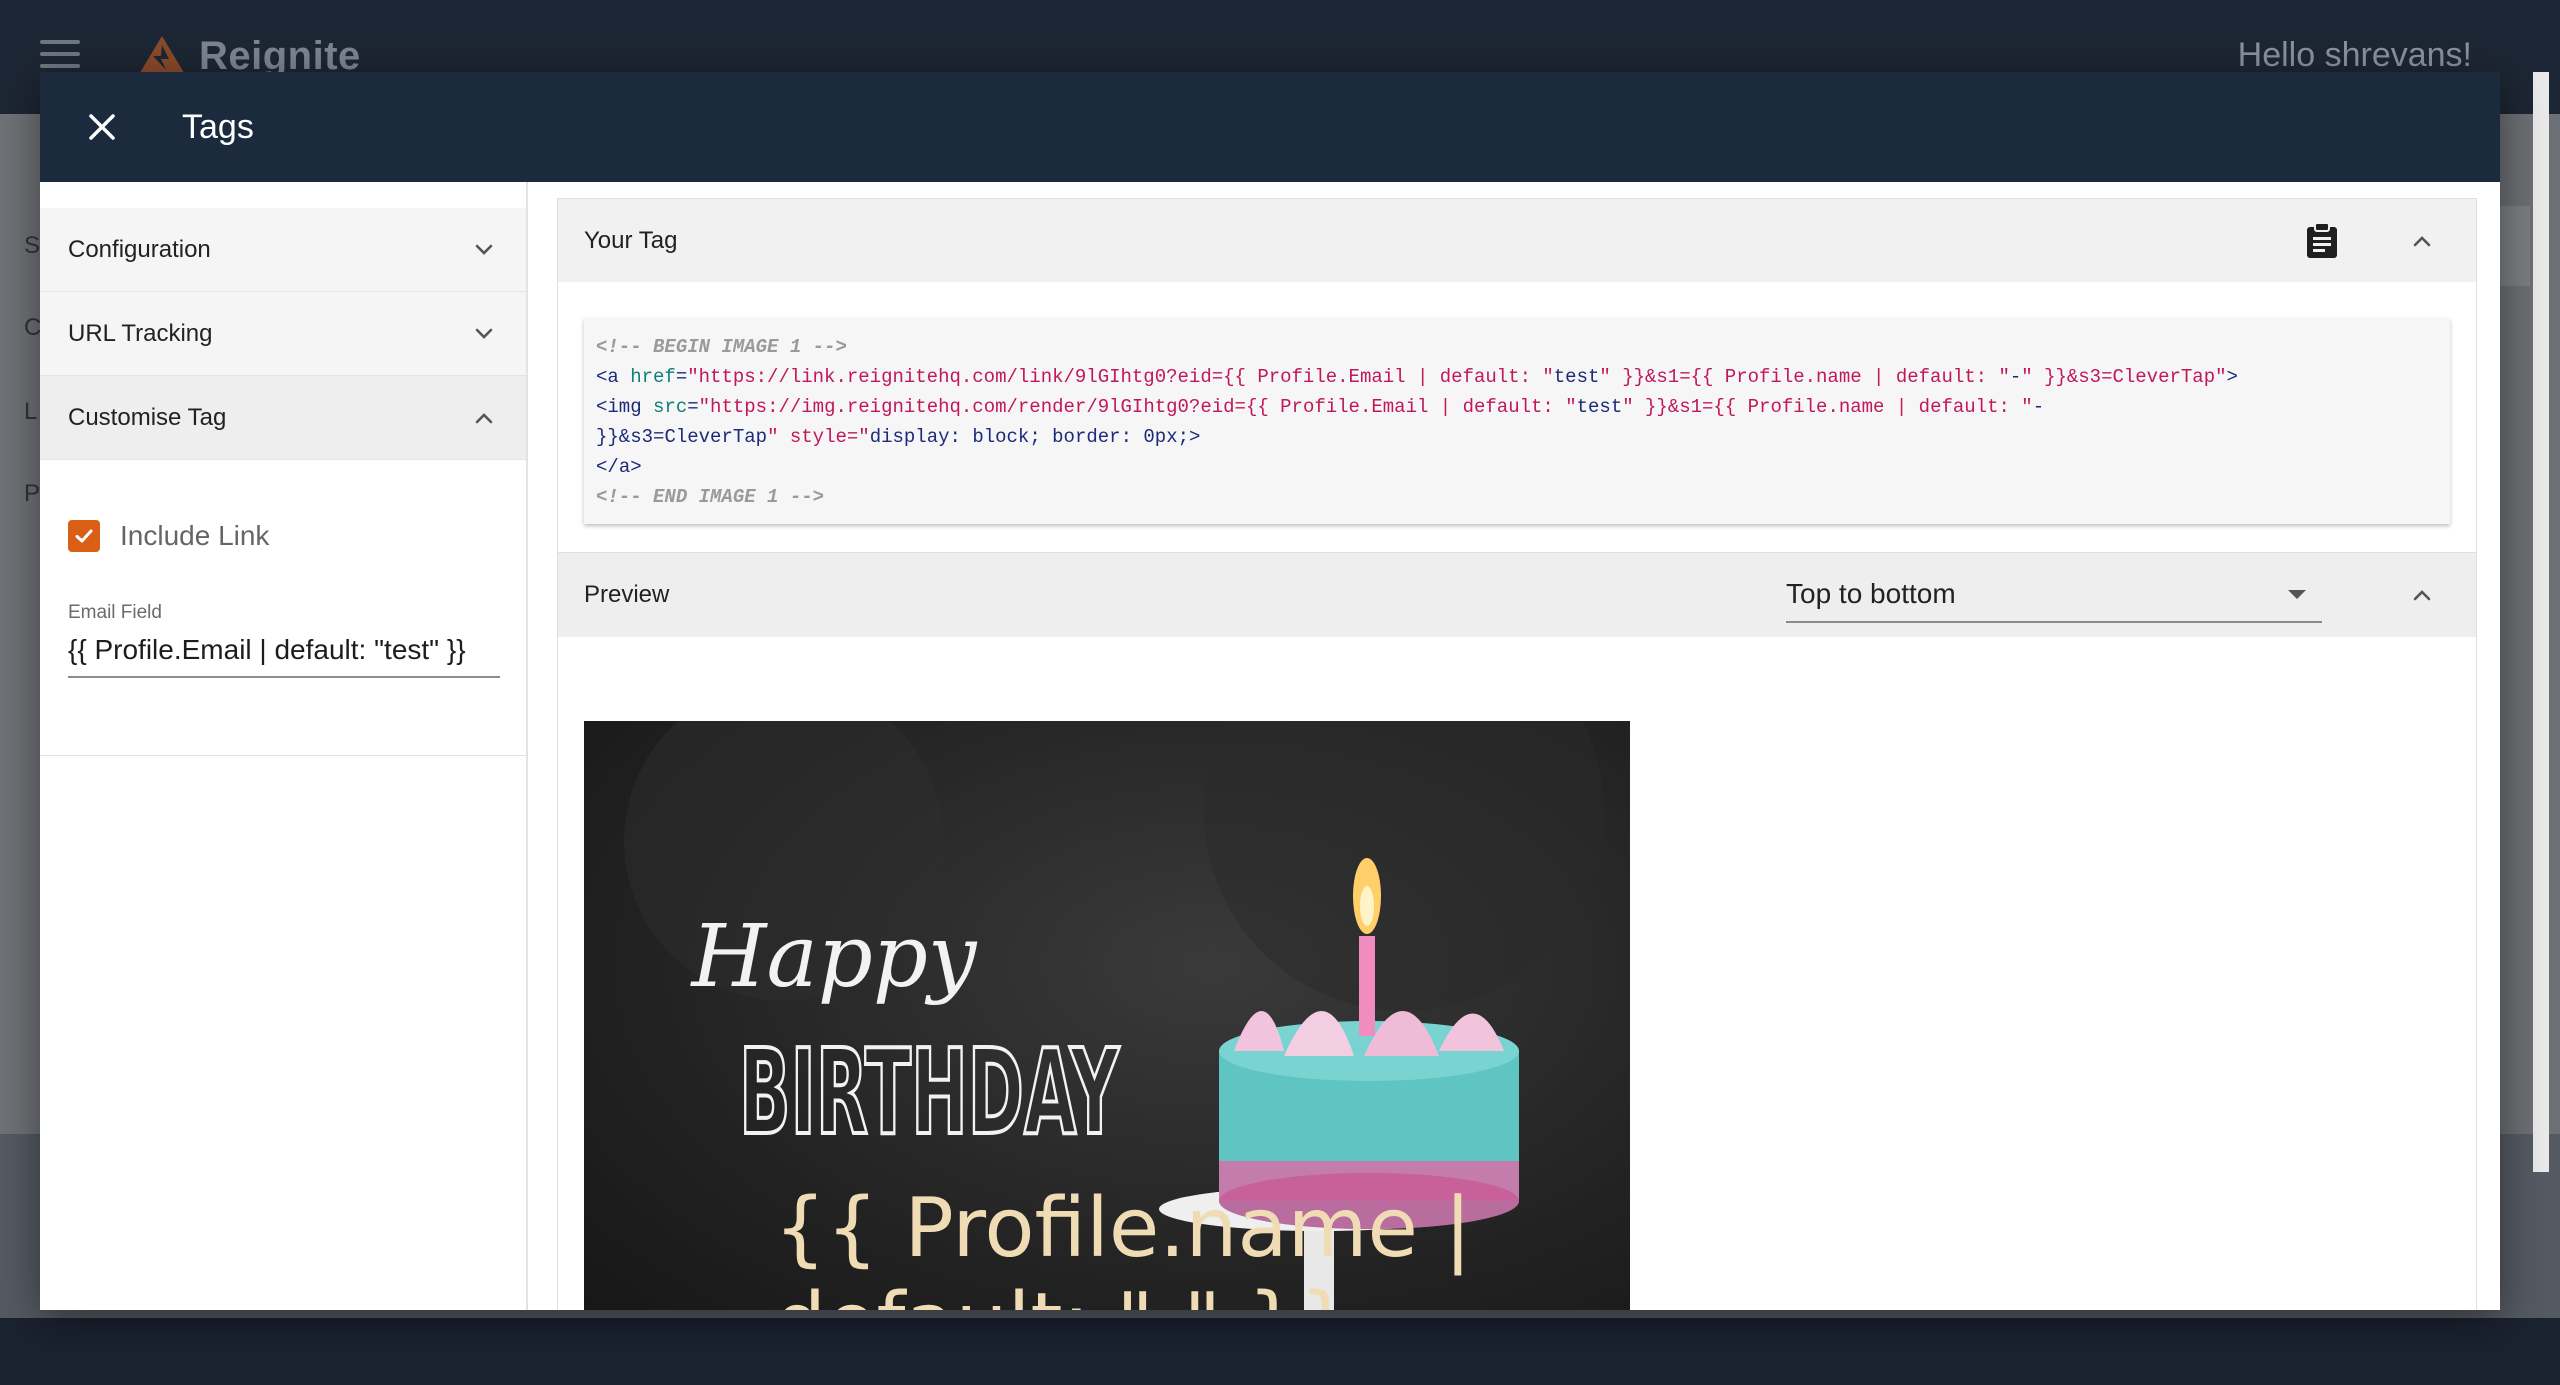 This screenshot has width=2560, height=1385. I want to click on direction-select-value: Top to bottom, so click(1871, 593).